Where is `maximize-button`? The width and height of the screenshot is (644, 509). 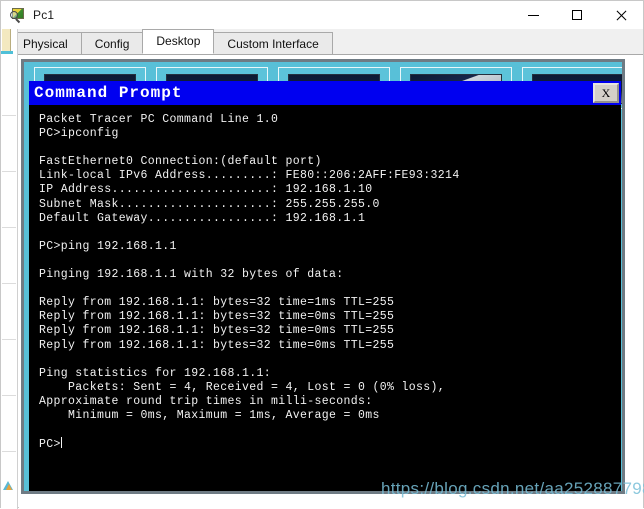 maximize-button is located at coordinates (577, 15).